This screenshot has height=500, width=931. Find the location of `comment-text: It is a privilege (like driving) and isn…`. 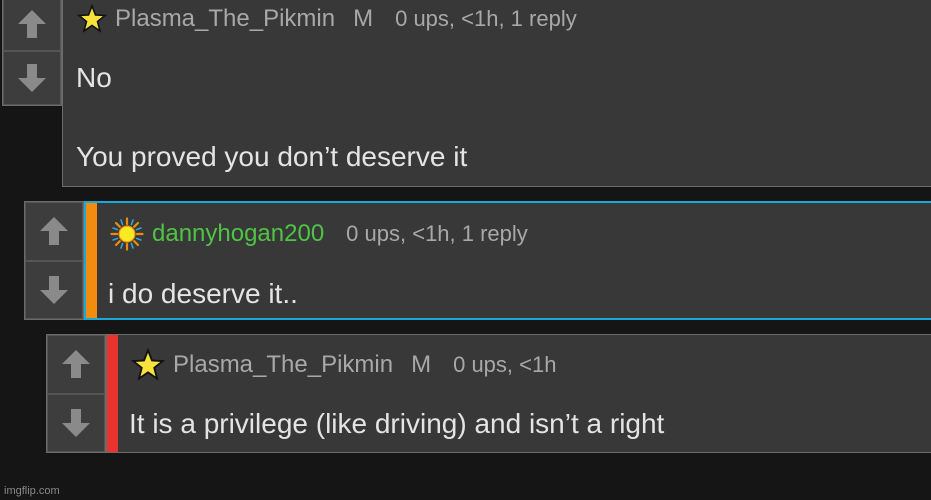

comment-text: It is a privilege (like driving) and isn… is located at coordinates (397, 423).